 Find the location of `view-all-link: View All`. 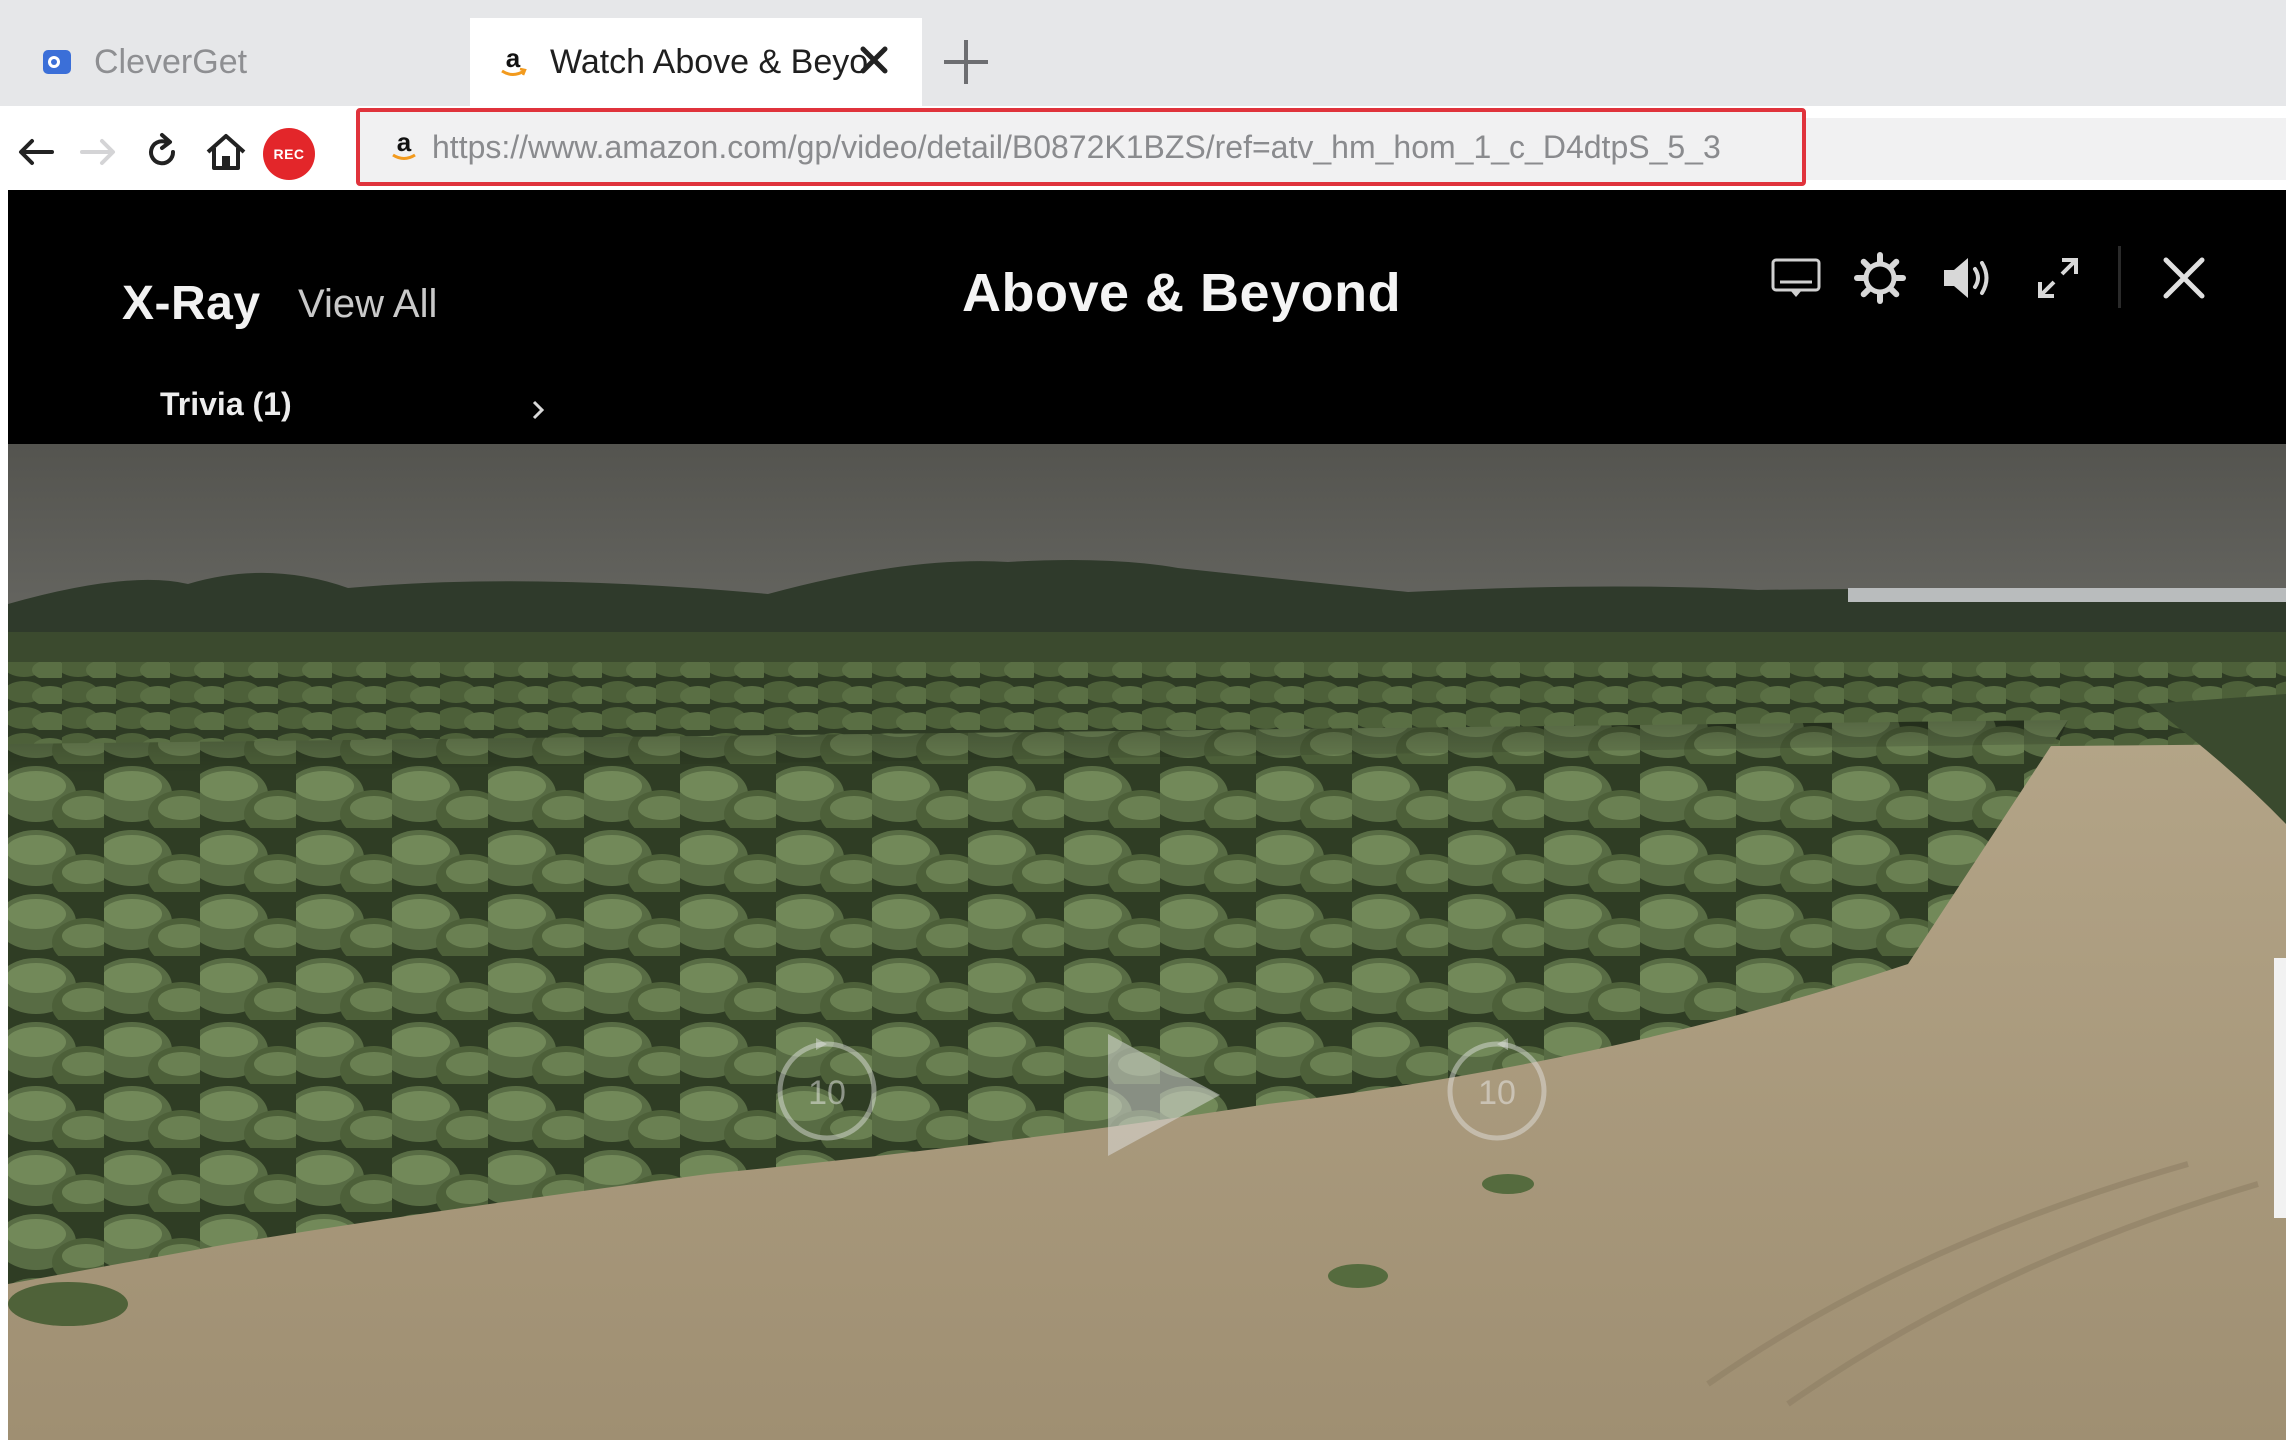

view-all-link: View All is located at coordinates (367, 304).